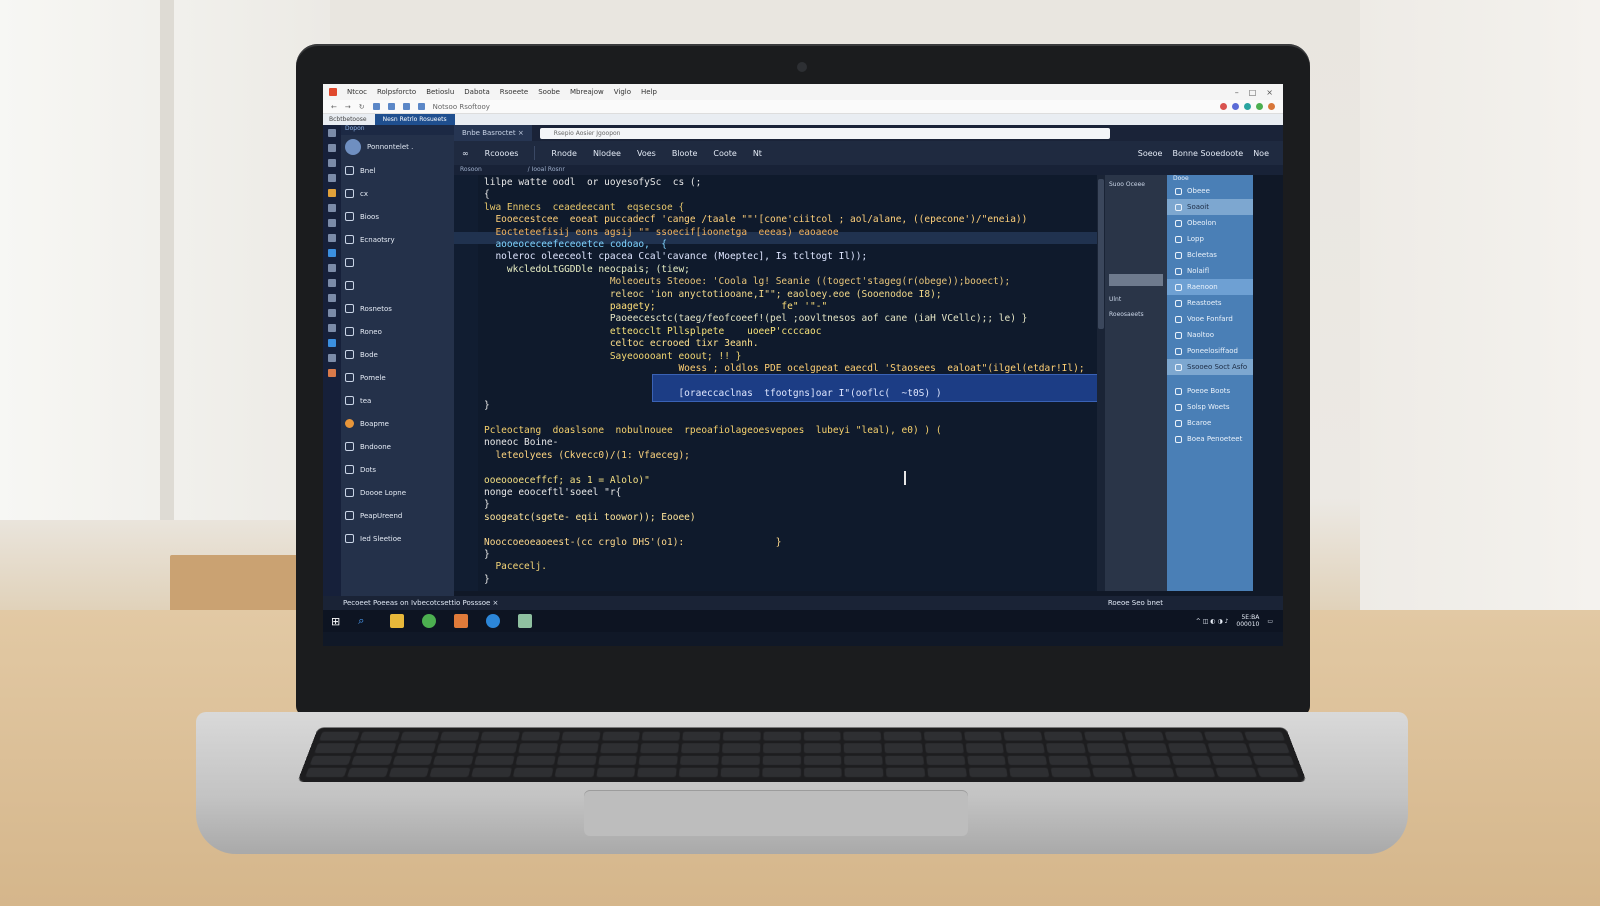 The image size is (1600, 906). I want to click on debug-icon, so click(332, 208).